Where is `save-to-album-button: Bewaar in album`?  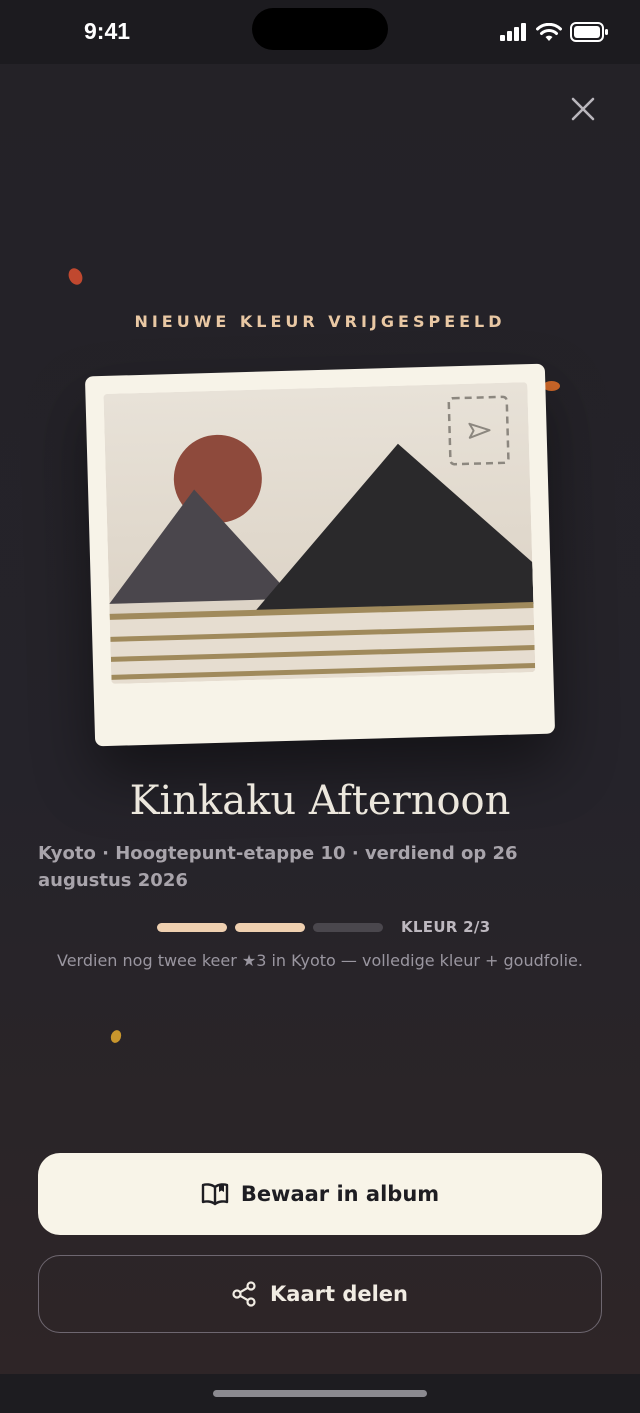
save-to-album-button: Bewaar in album is located at coordinates (320, 1194).